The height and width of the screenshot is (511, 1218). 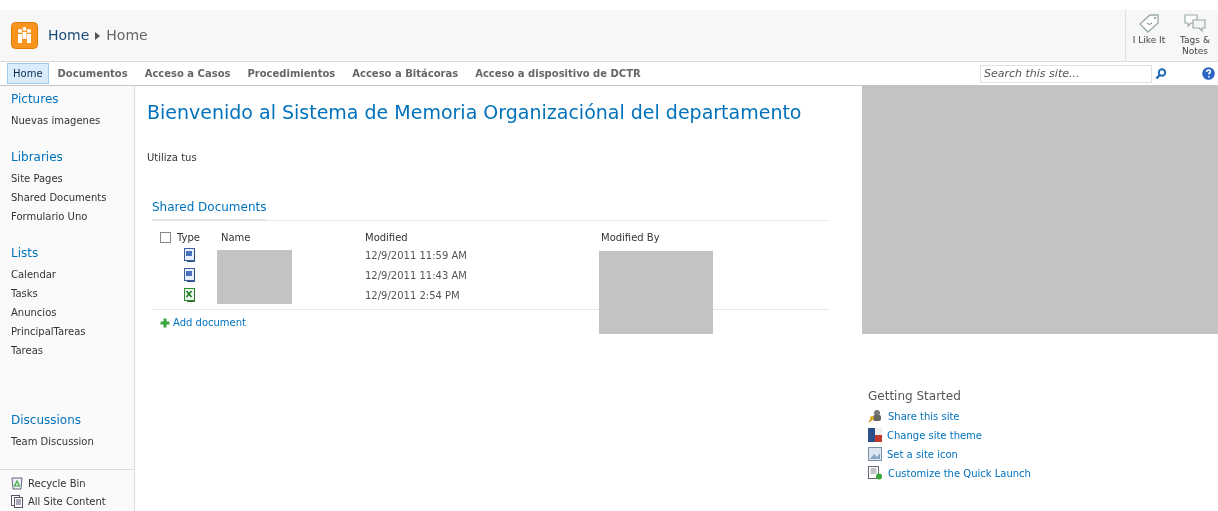 What do you see at coordinates (49, 216) in the screenshot?
I see `nav-link: Formulario Uno` at bounding box center [49, 216].